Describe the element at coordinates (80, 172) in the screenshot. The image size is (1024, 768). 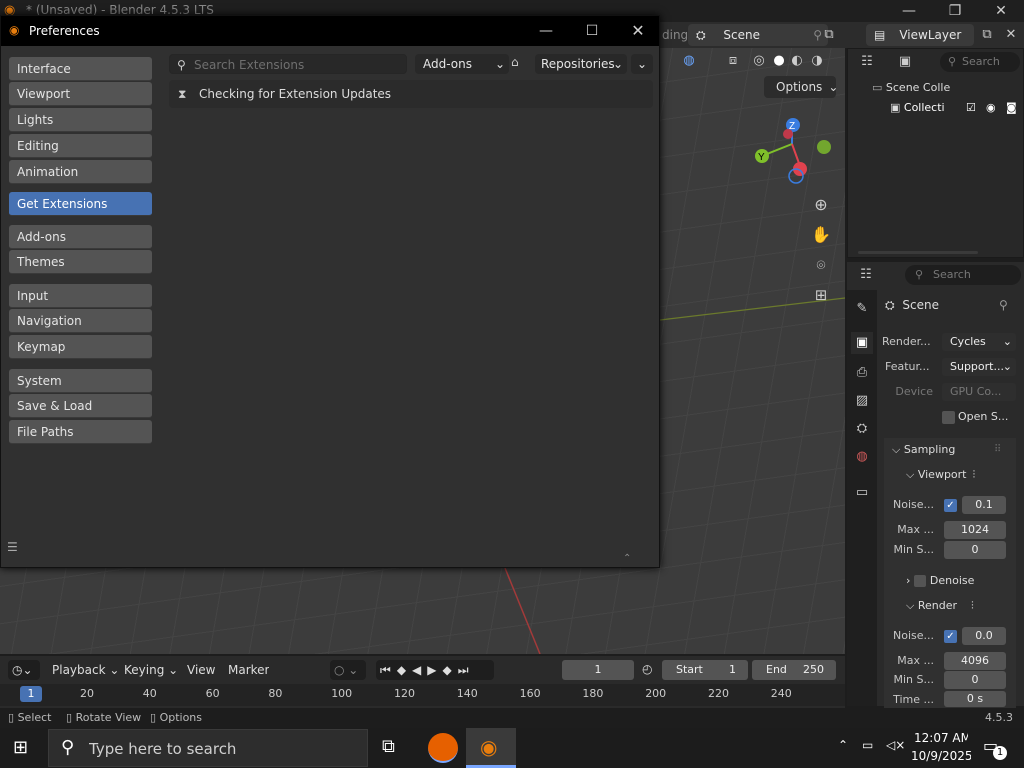
I see `nav-item-animation: Animation` at that location.